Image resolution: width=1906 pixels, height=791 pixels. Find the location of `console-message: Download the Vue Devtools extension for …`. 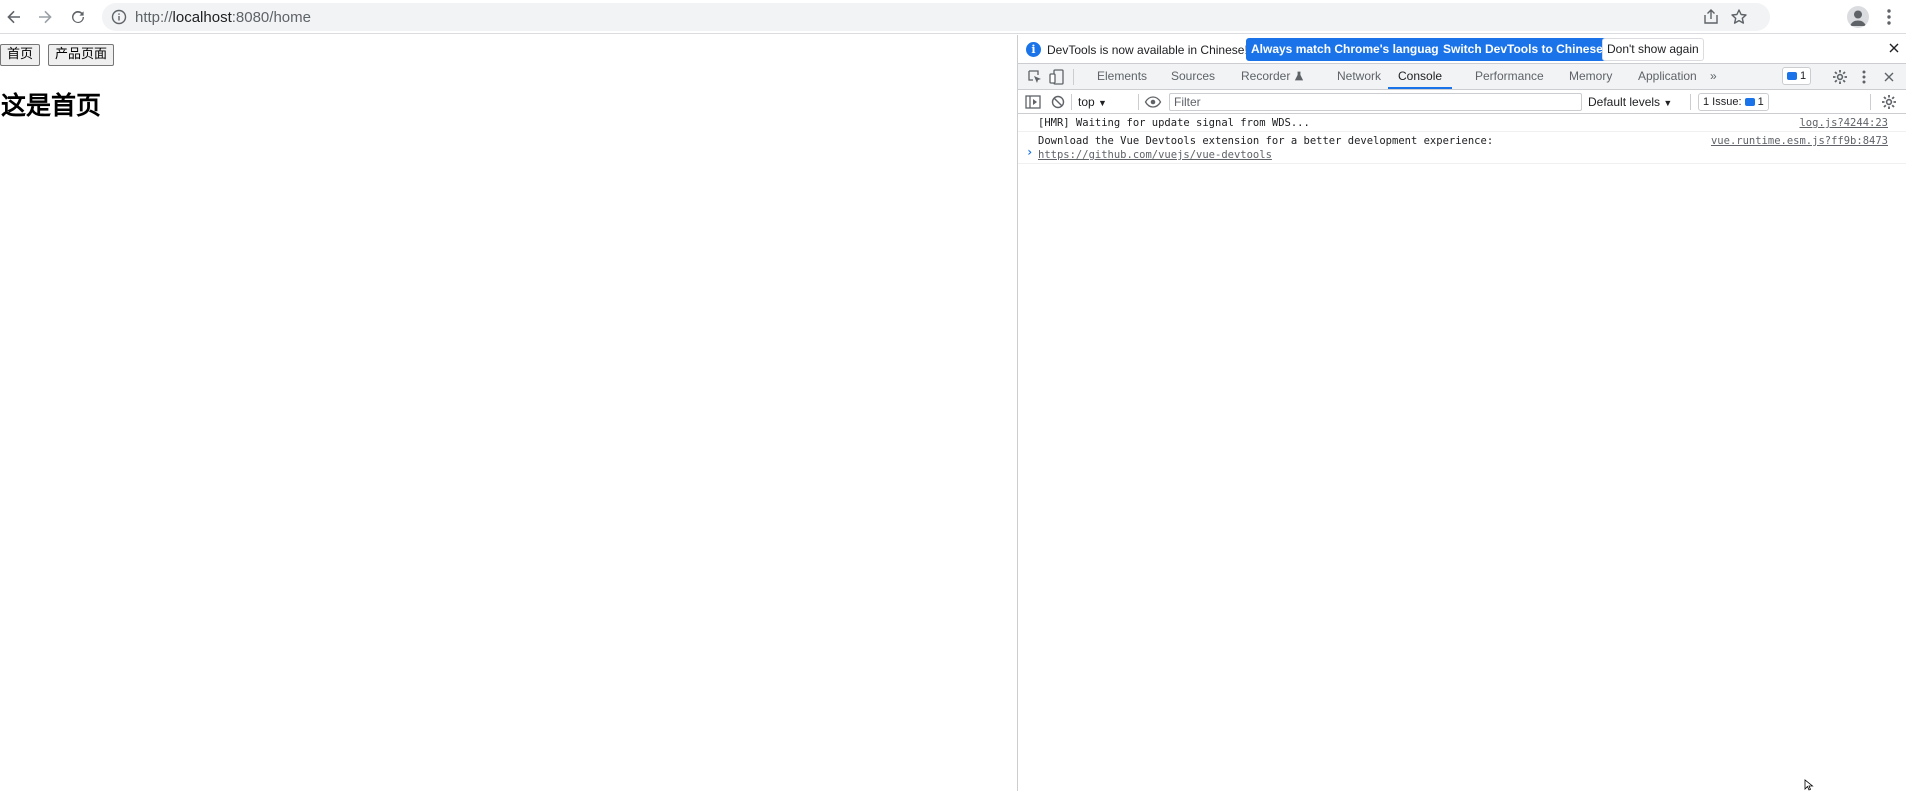

console-message: Download the Vue Devtools extension for … is located at coordinates (1462, 148).